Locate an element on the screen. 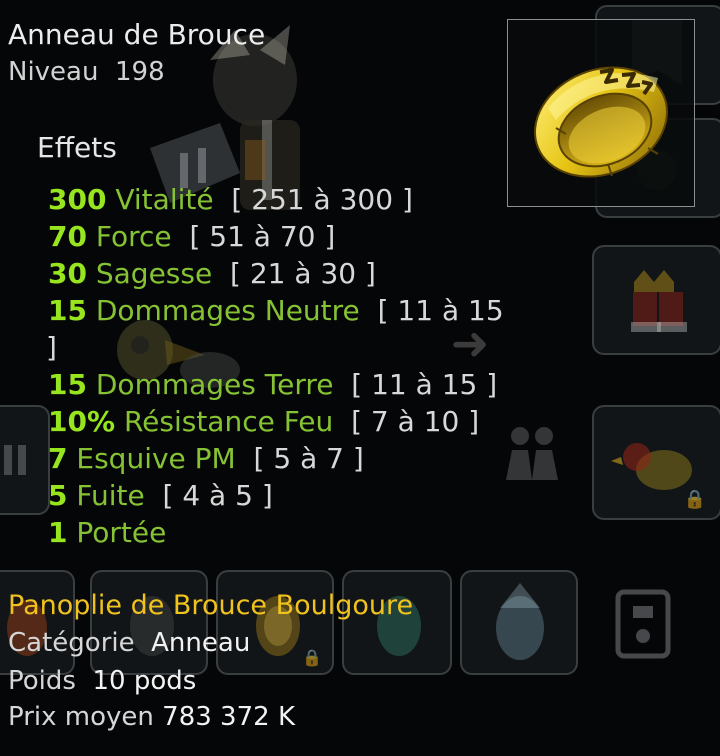  item-level: Niveau 198 is located at coordinates (86, 72).